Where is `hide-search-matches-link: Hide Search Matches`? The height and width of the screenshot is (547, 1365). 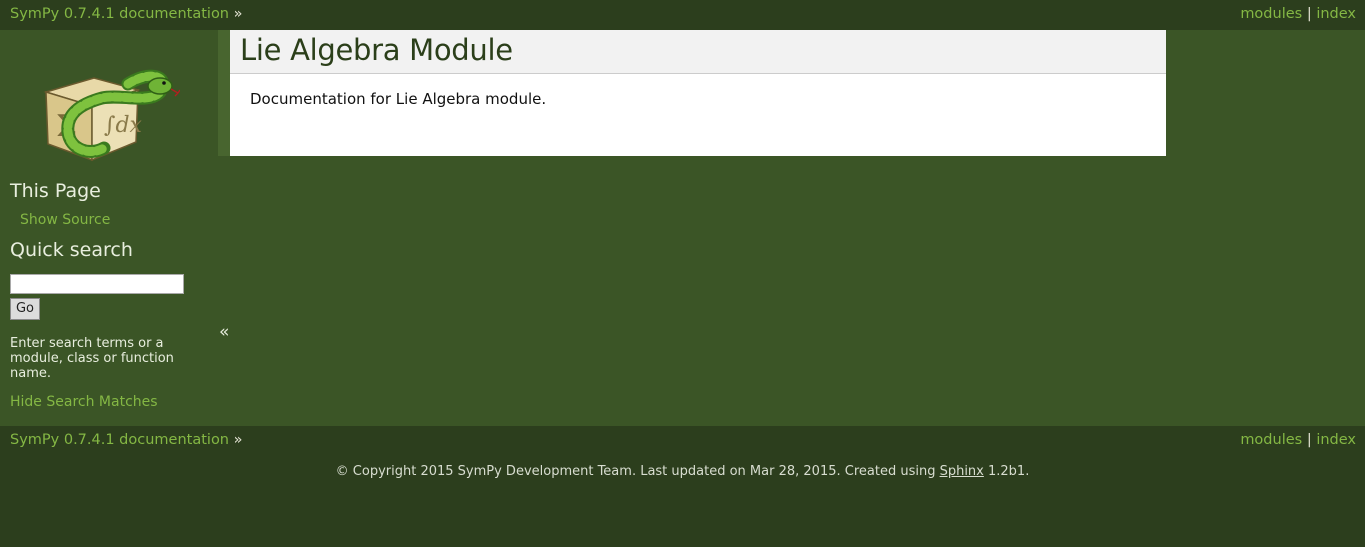
hide-search-matches-link: Hide Search Matches is located at coordinates (84, 402).